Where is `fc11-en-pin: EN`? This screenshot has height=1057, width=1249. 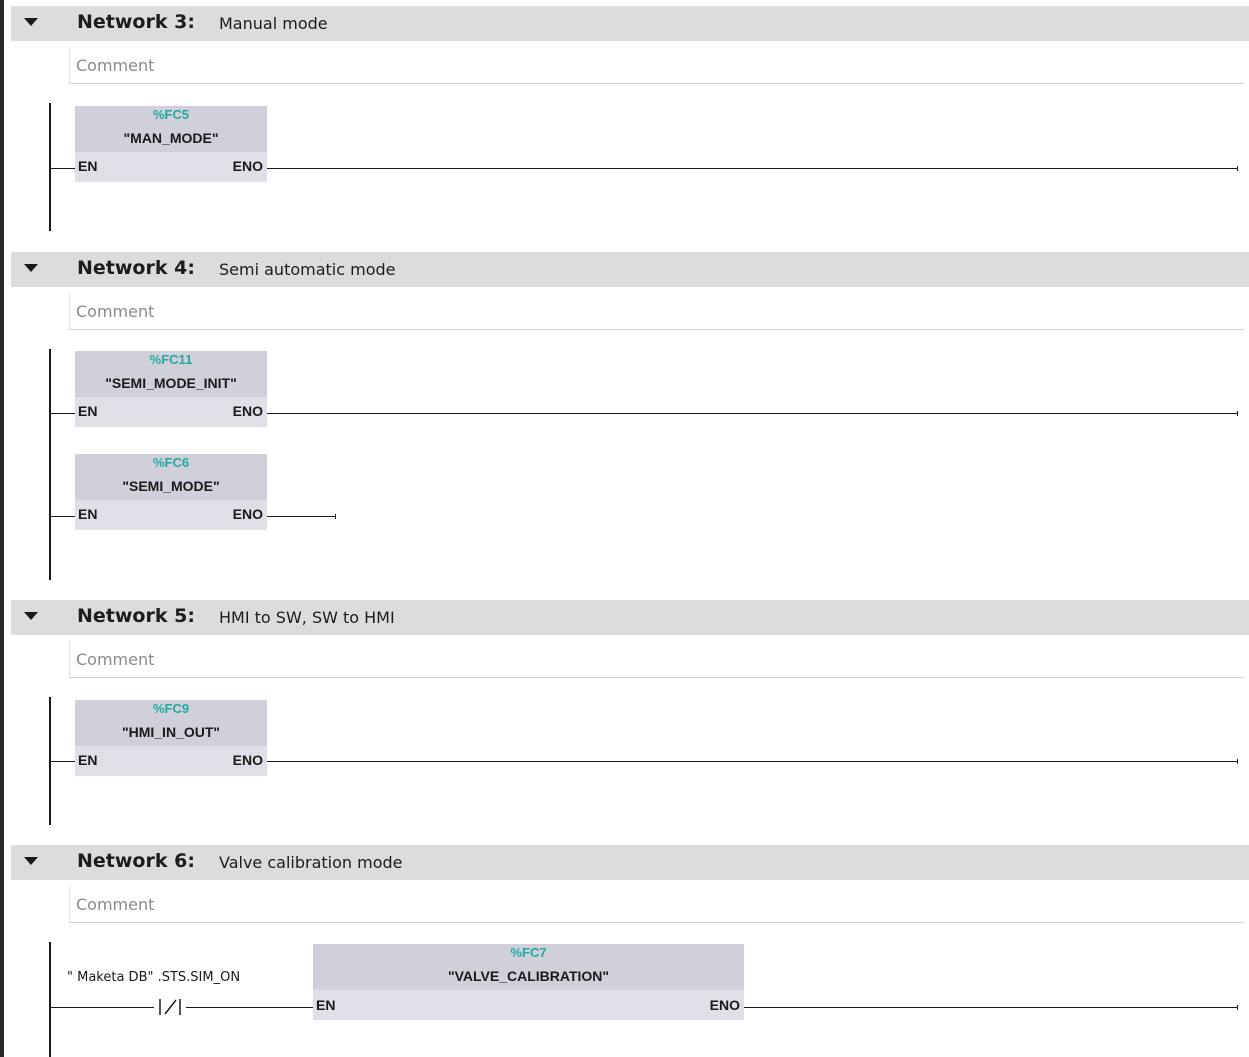
fc11-en-pin: EN is located at coordinates (87, 411).